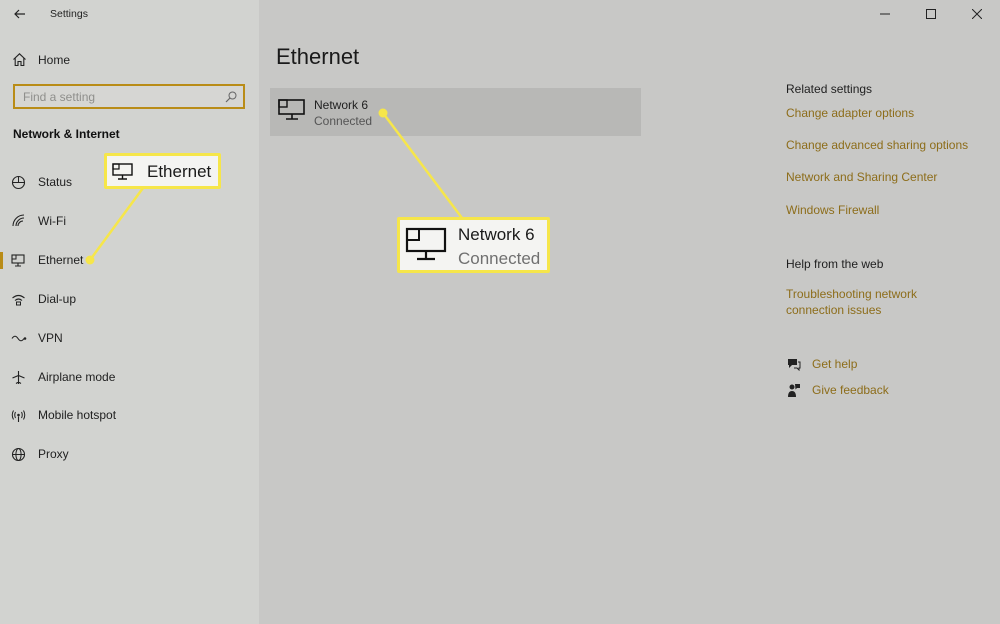  I want to click on sidebar-item-label: Mobile hotspot, so click(77, 415).